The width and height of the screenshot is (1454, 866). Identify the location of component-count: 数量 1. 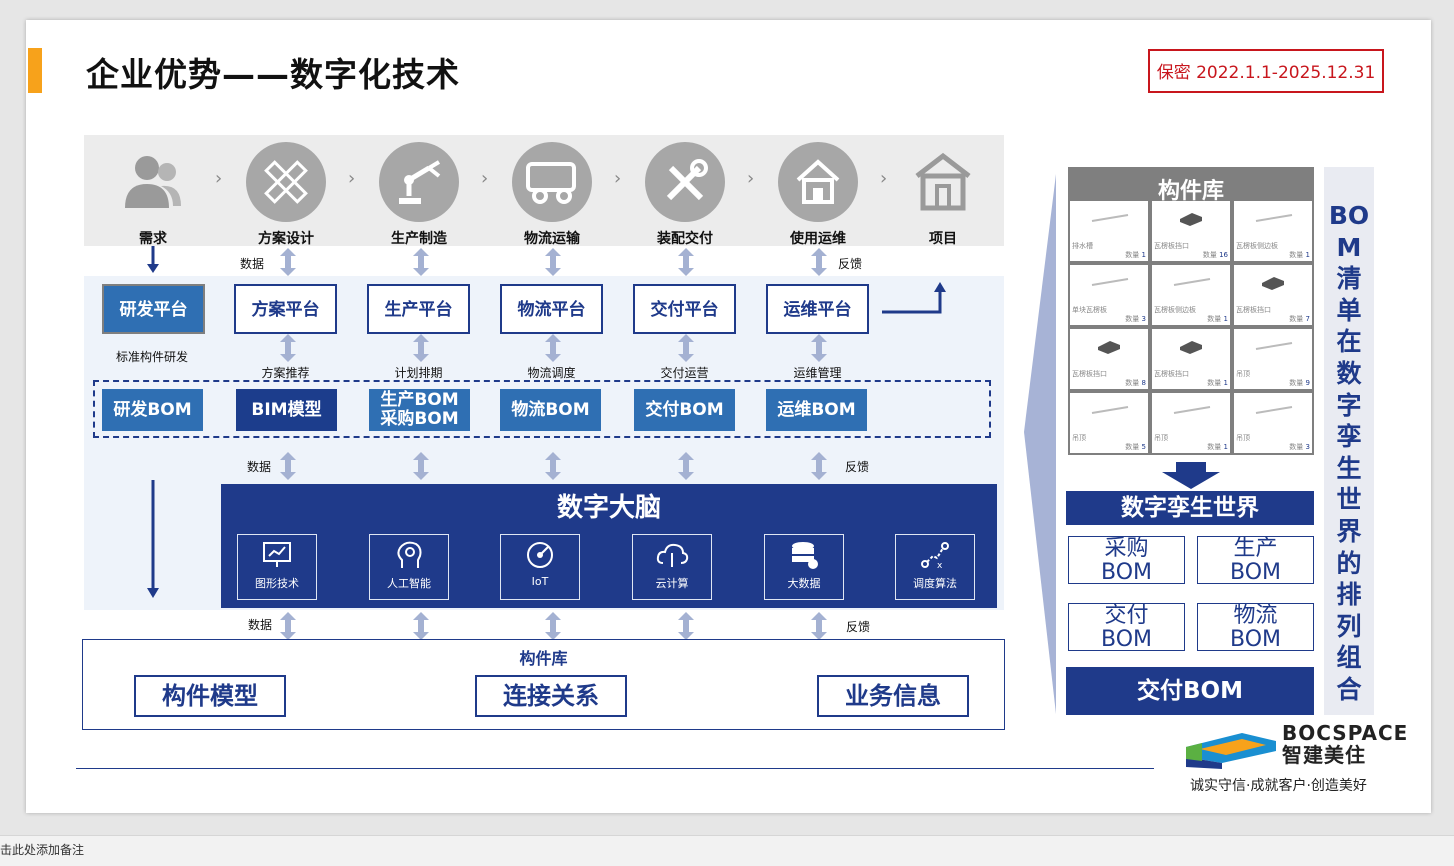
(1217, 383).